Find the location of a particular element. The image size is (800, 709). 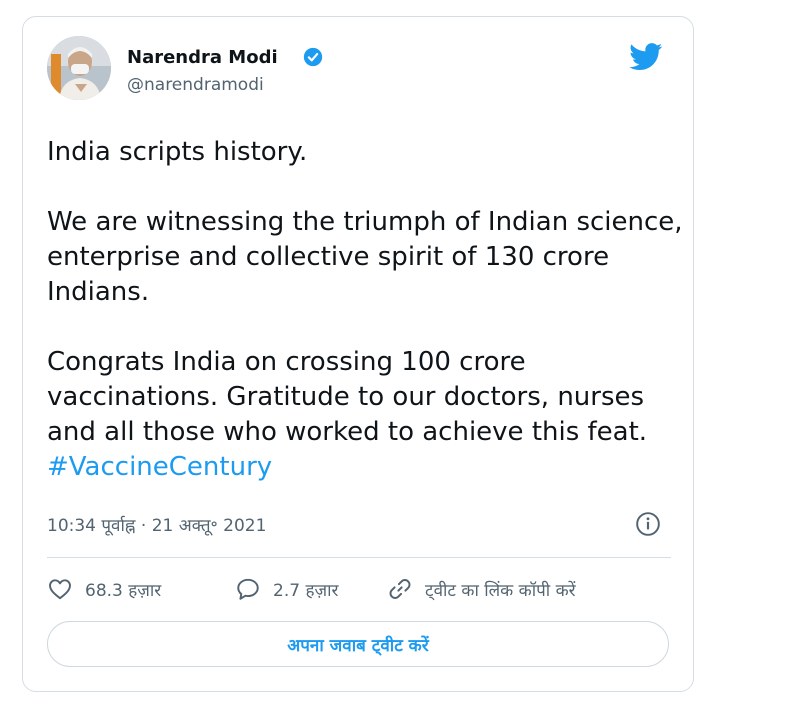

reply-bubble-icon is located at coordinates (248, 589).